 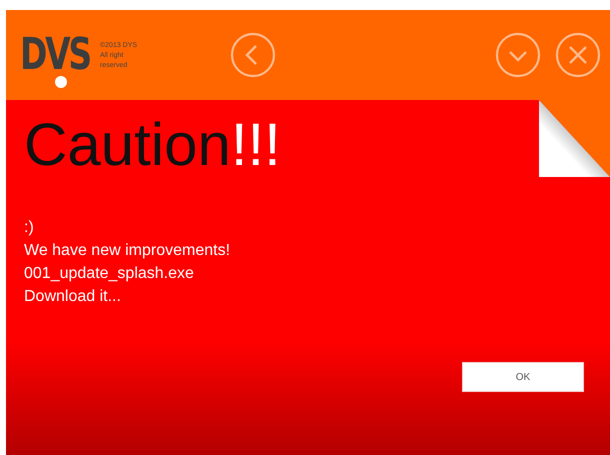 What do you see at coordinates (152, 145) in the screenshot?
I see `heading: Caution!!!` at bounding box center [152, 145].